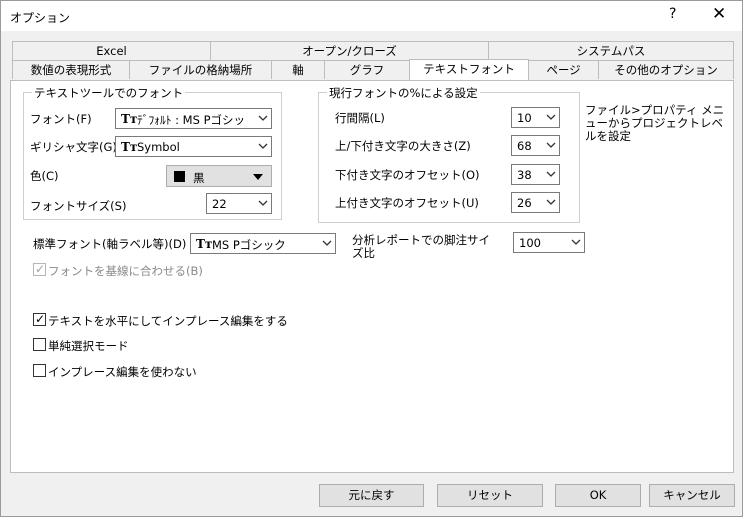  What do you see at coordinates (249, 245) in the screenshot?
I see `standard-font-value: MS Pゴシック` at bounding box center [249, 245].